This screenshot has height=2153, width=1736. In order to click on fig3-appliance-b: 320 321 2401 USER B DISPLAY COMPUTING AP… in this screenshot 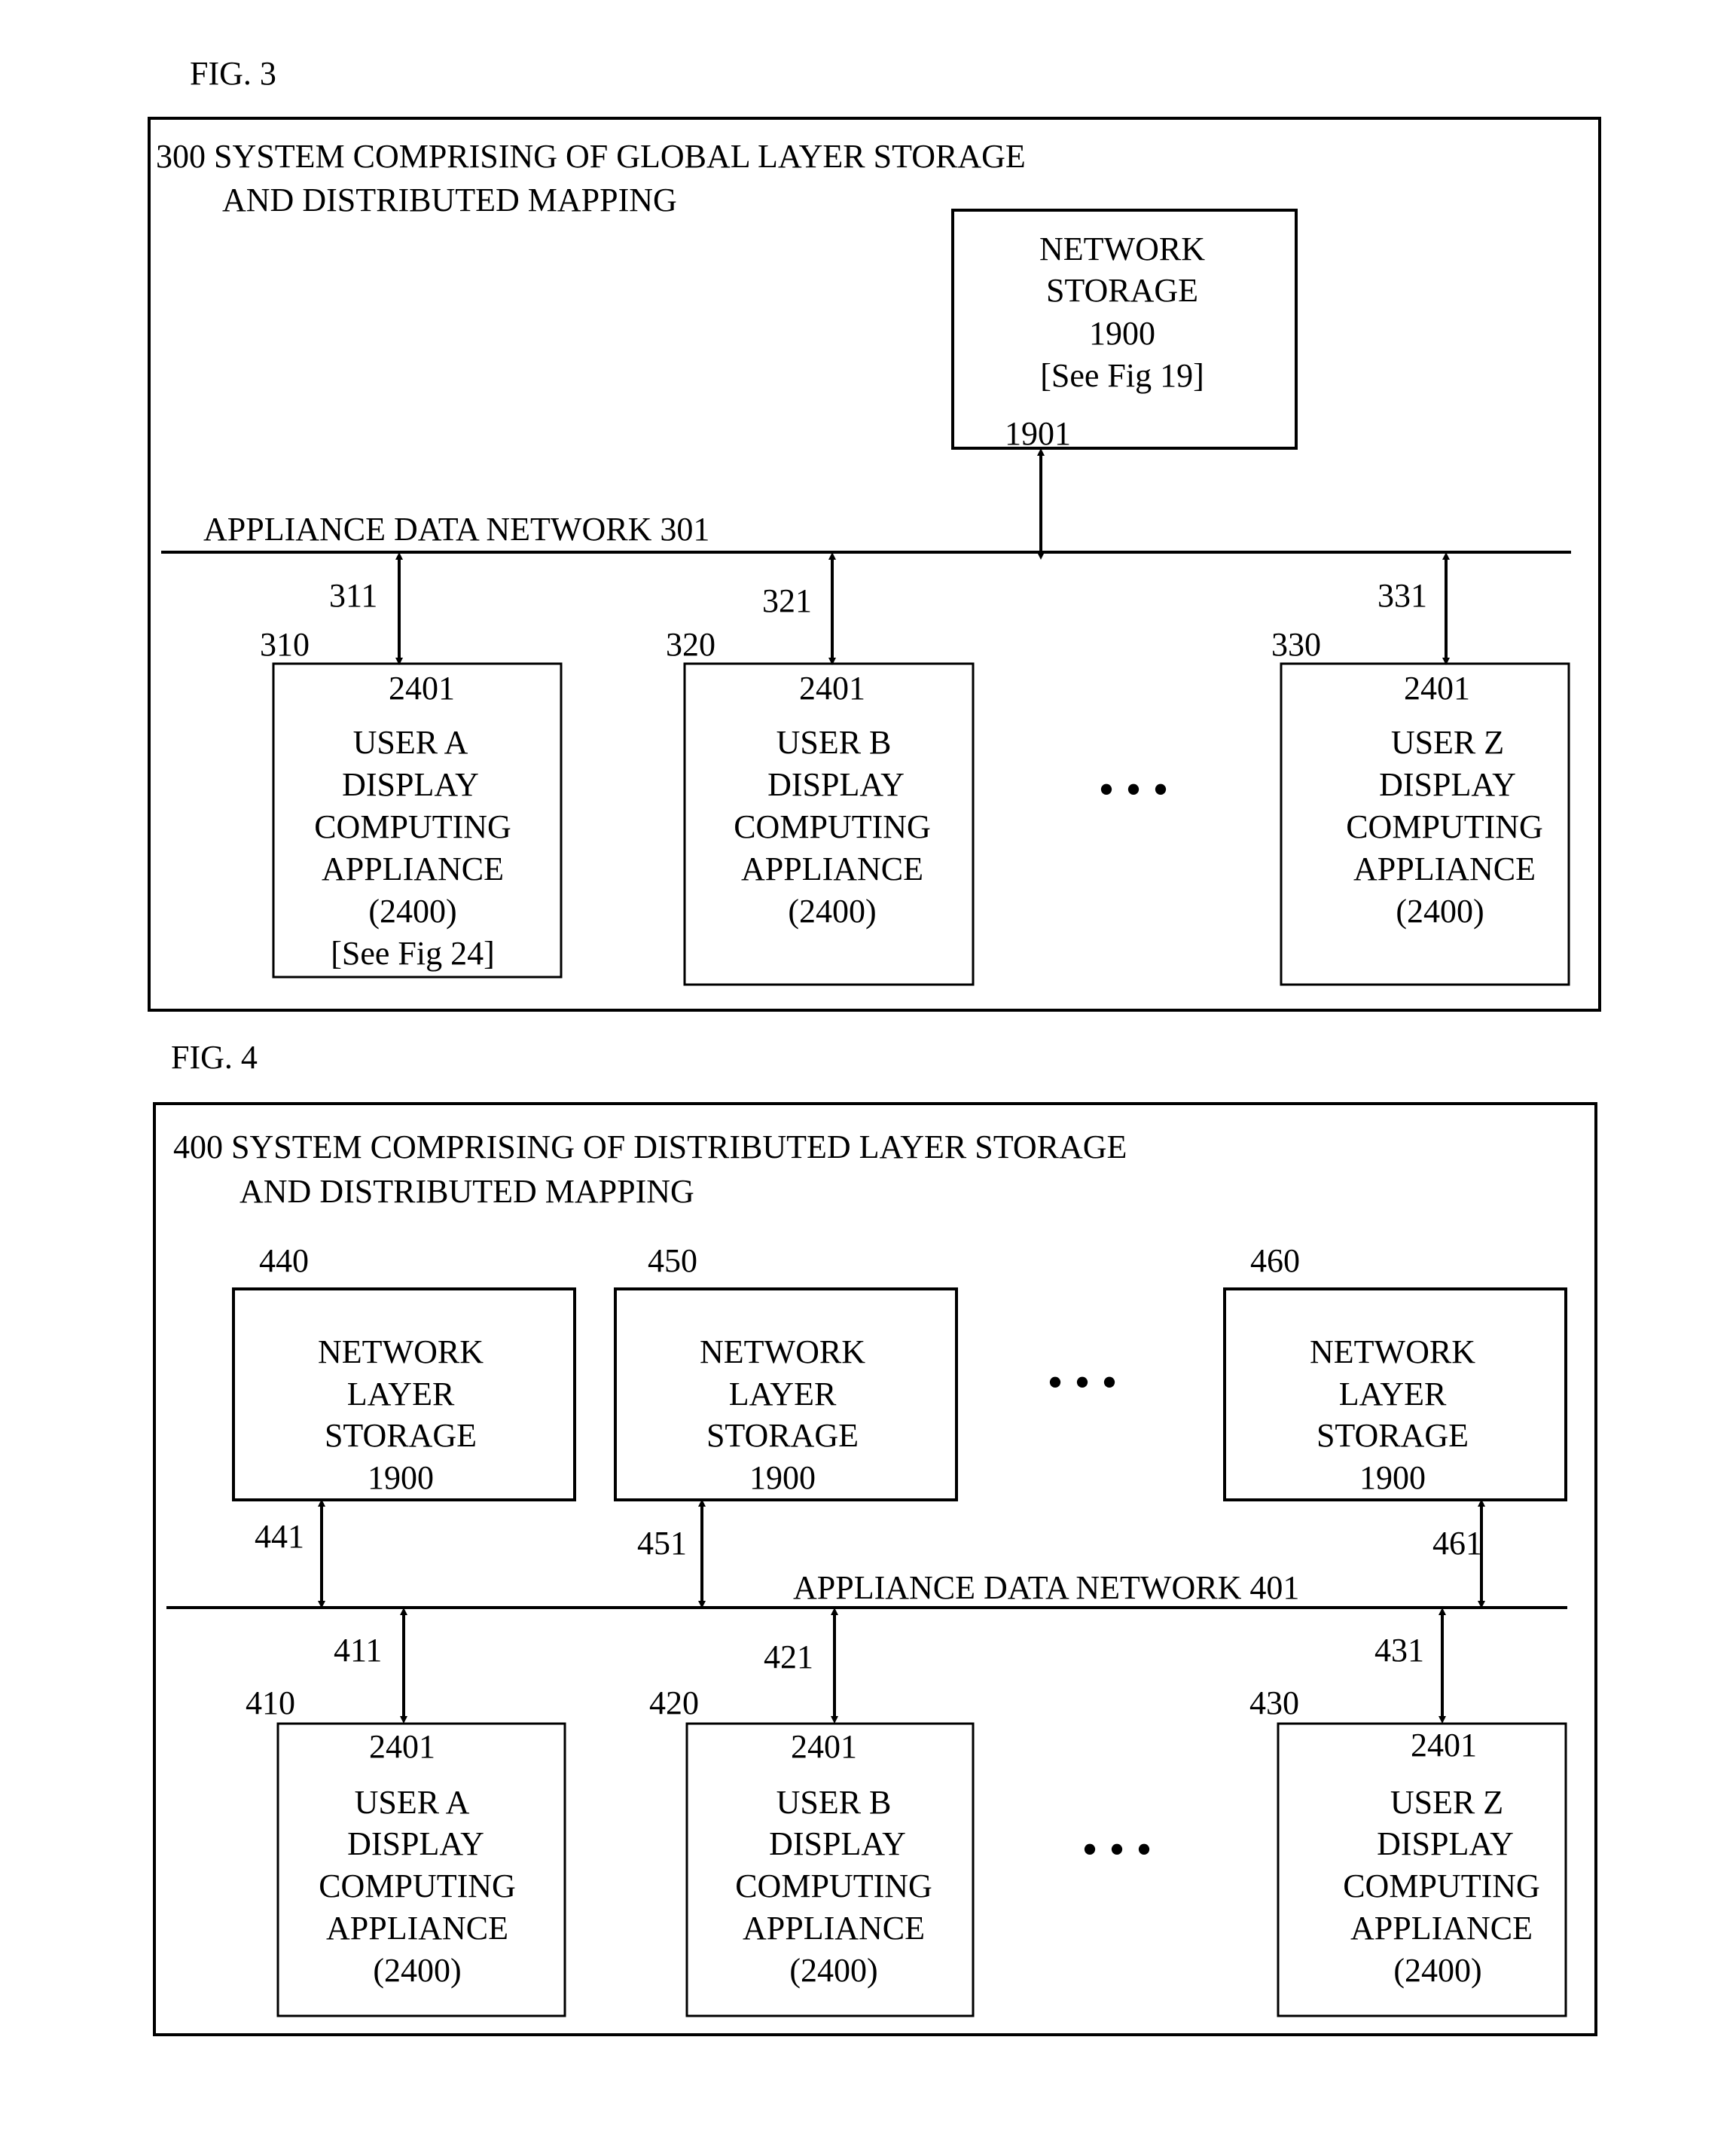, I will do `click(820, 769)`.